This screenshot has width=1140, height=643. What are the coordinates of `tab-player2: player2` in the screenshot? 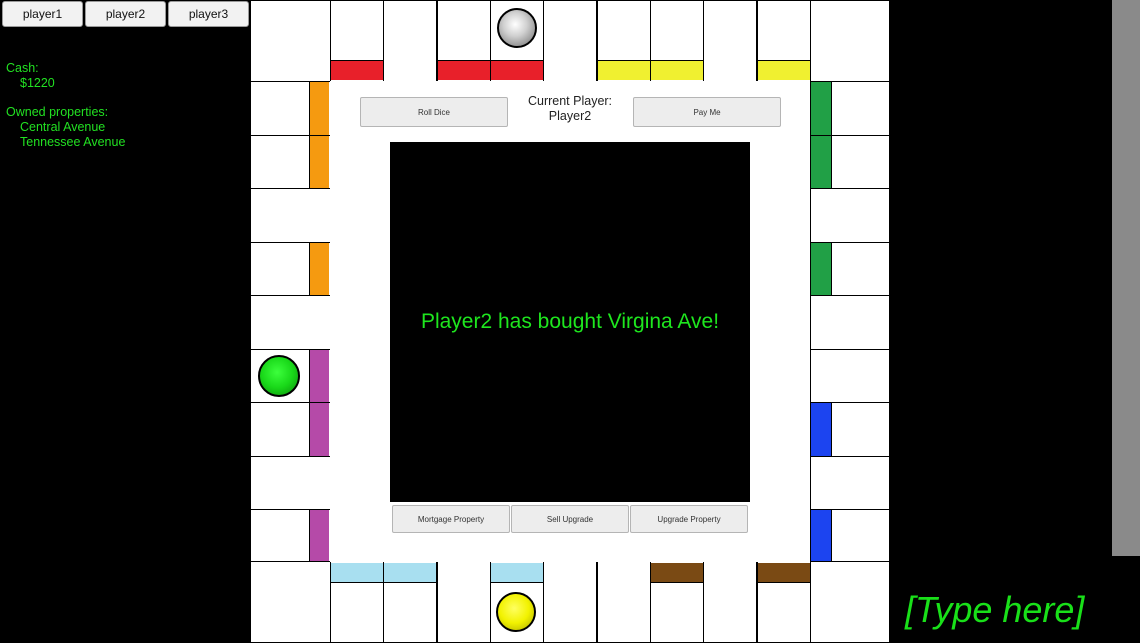 It's located at (125, 14).